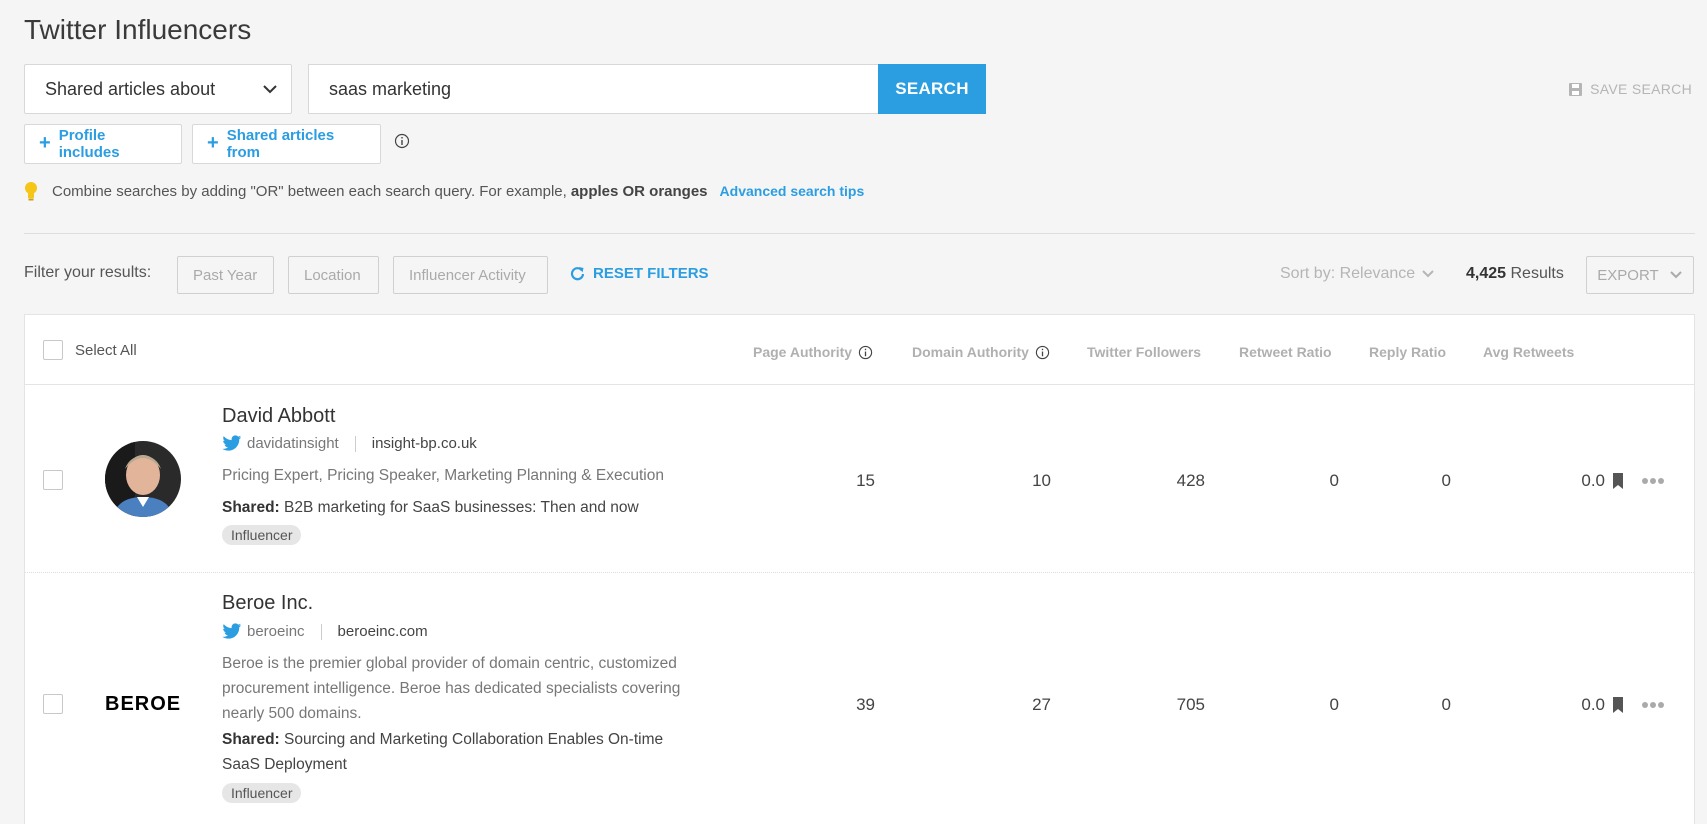 Image resolution: width=1707 pixels, height=824 pixels. I want to click on col-retweet-ratio: Retweet Ratio, so click(1285, 352).